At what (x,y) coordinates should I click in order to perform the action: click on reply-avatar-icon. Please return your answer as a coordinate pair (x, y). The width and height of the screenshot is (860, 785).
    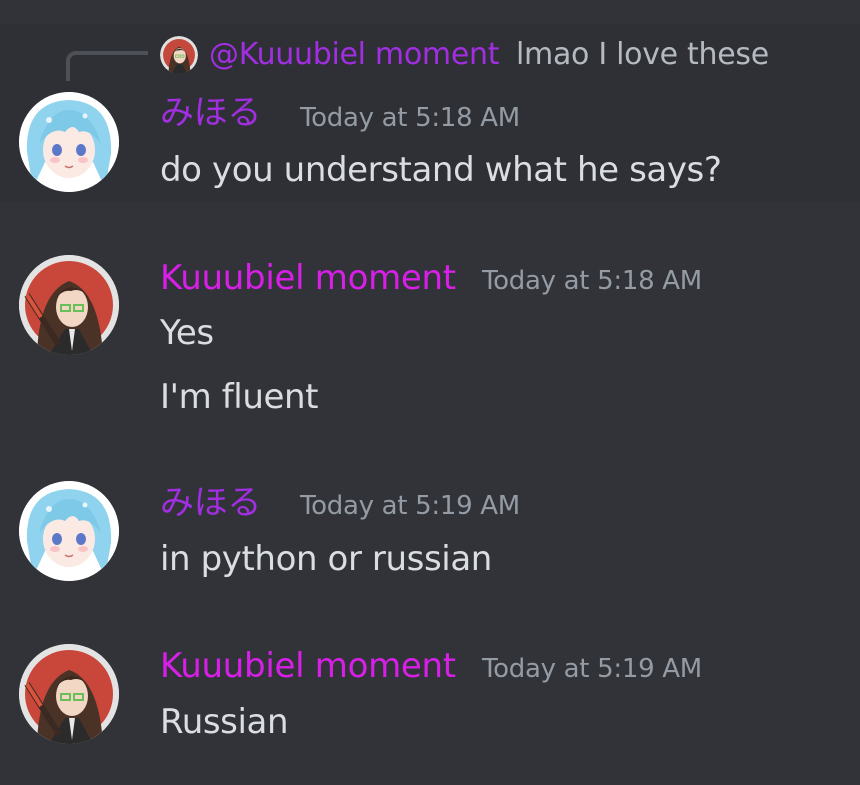
    Looking at the image, I should click on (179, 55).